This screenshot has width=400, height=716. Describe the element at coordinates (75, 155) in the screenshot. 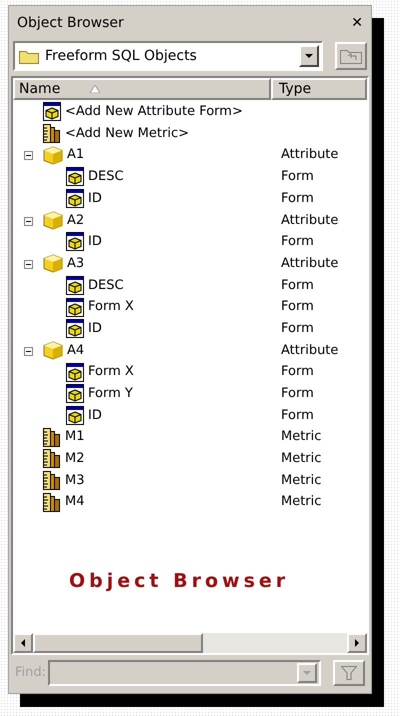

I see `item-name: A1` at that location.